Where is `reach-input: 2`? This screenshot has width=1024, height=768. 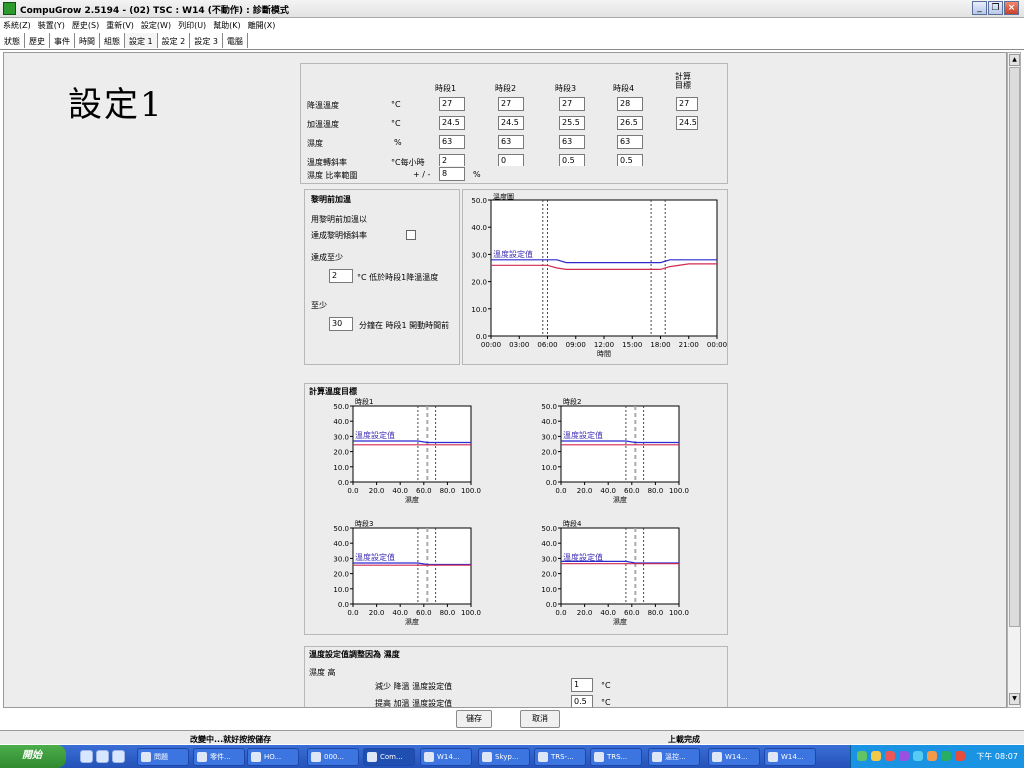 reach-input: 2 is located at coordinates (341, 276).